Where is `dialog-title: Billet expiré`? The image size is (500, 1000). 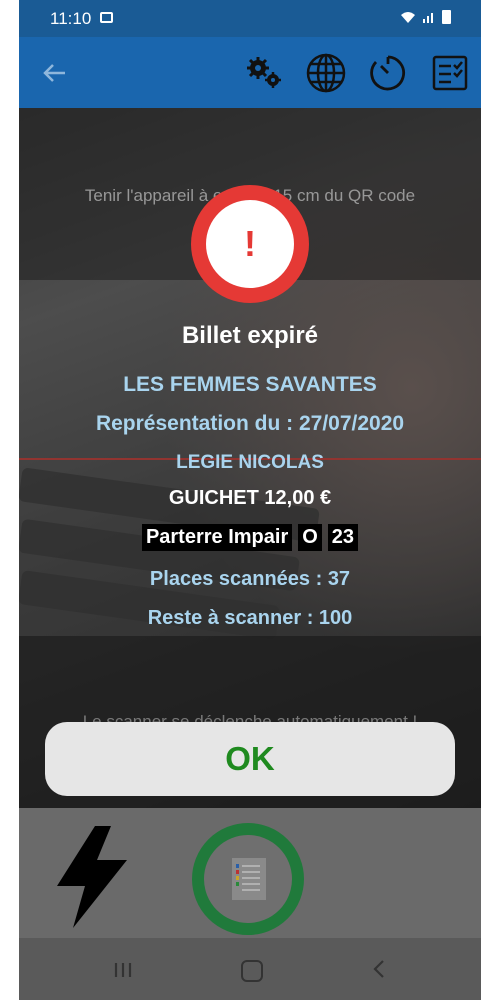
dialog-title: Billet expiré is located at coordinates (250, 335).